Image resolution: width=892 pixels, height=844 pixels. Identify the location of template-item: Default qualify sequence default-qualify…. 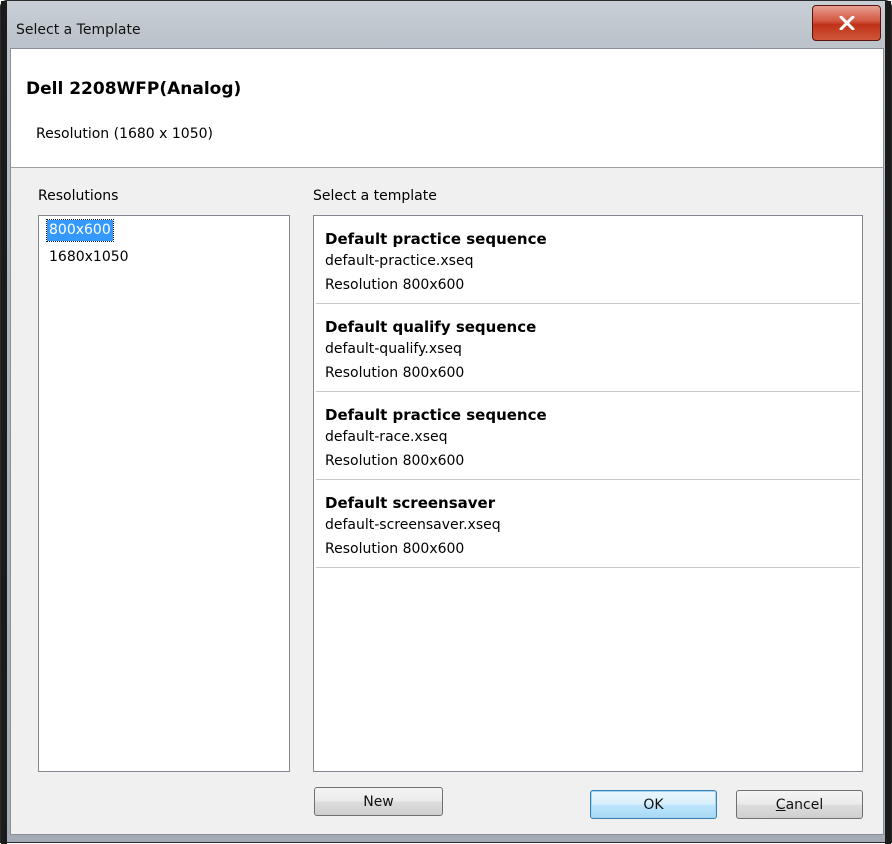
(588, 349).